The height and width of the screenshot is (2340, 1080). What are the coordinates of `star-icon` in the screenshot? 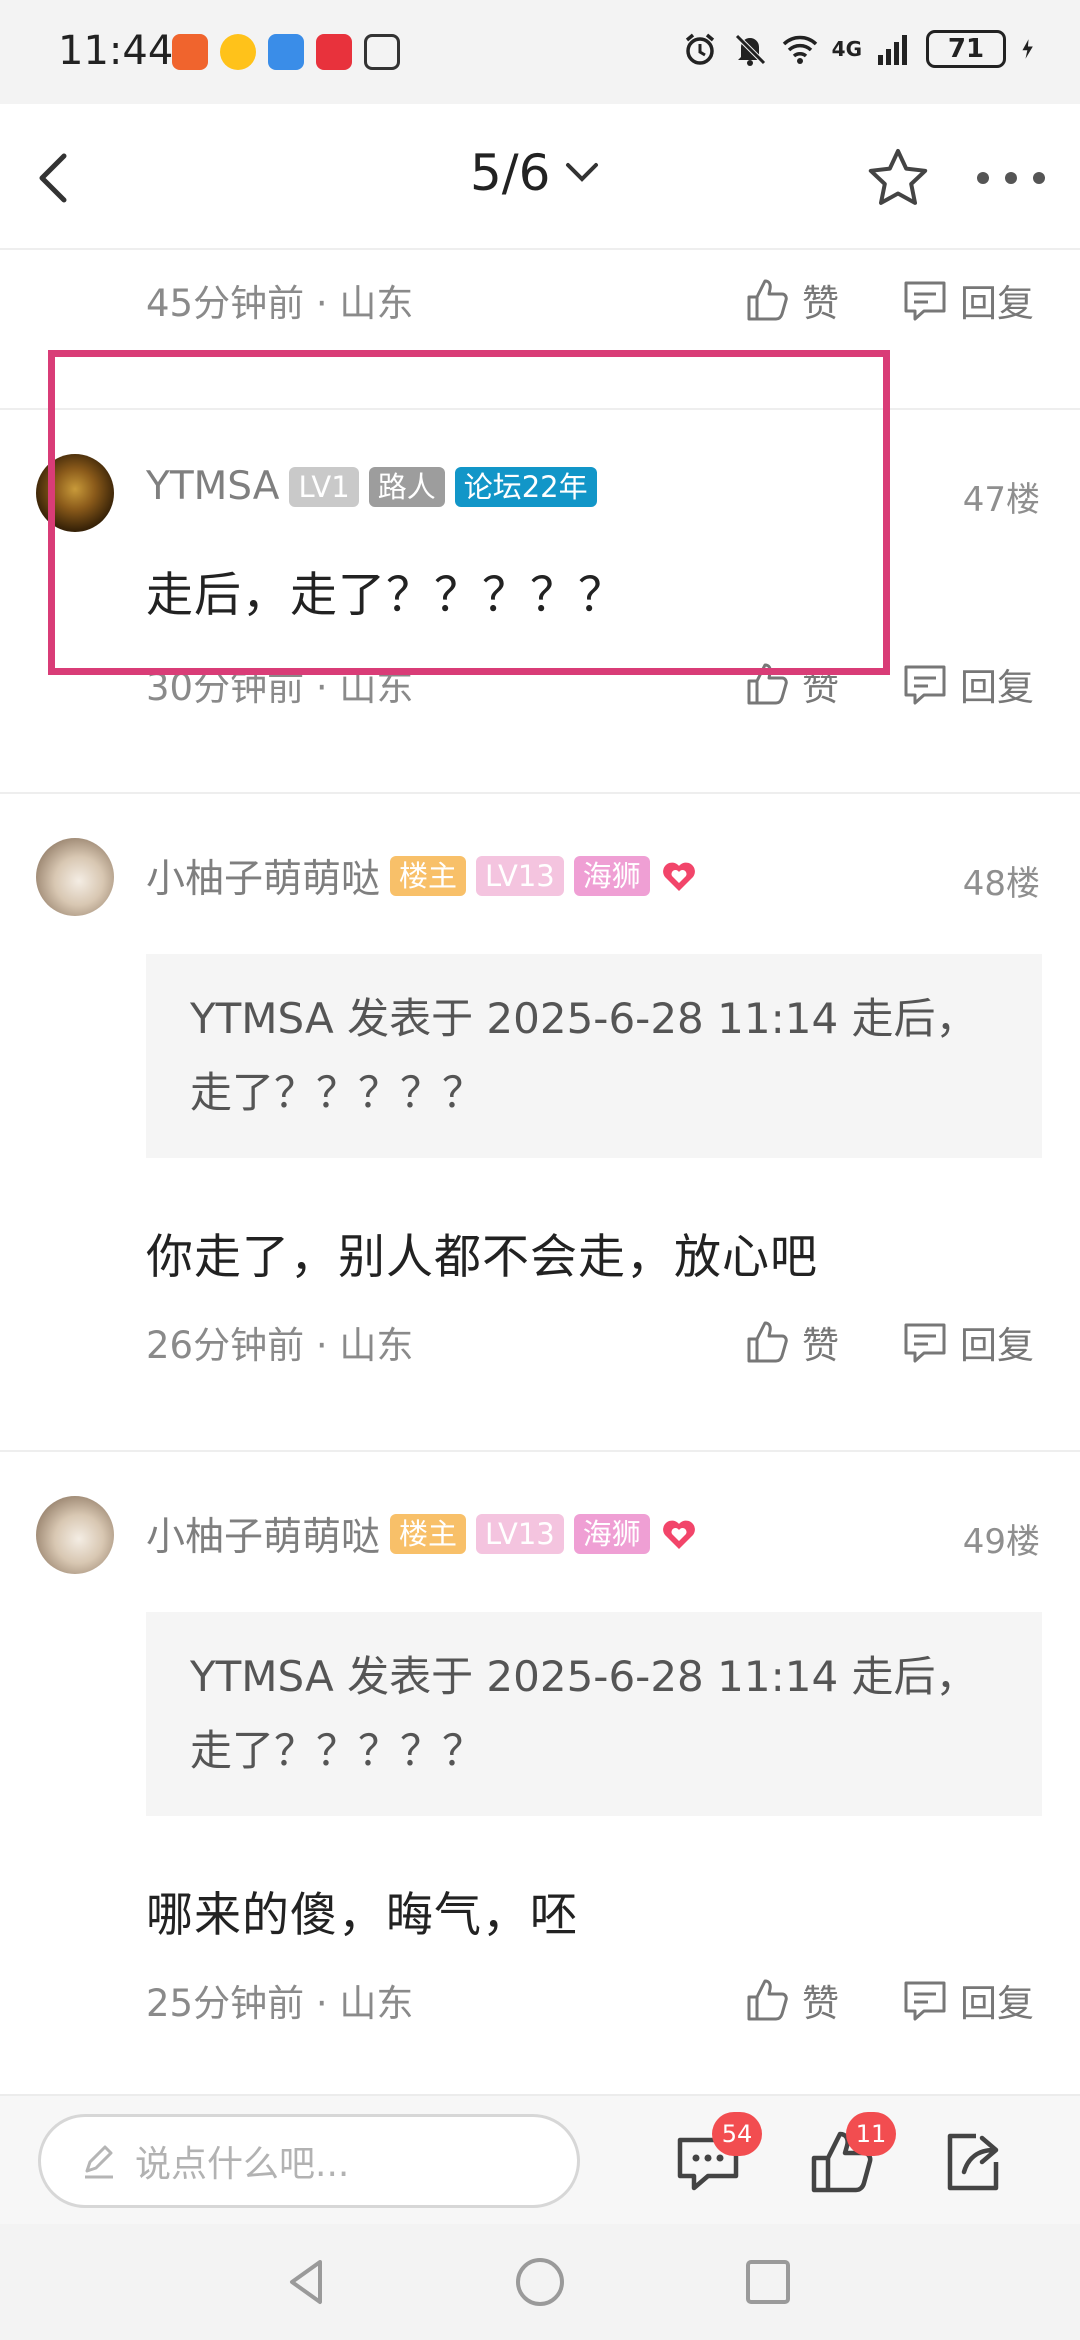 It's located at (898, 178).